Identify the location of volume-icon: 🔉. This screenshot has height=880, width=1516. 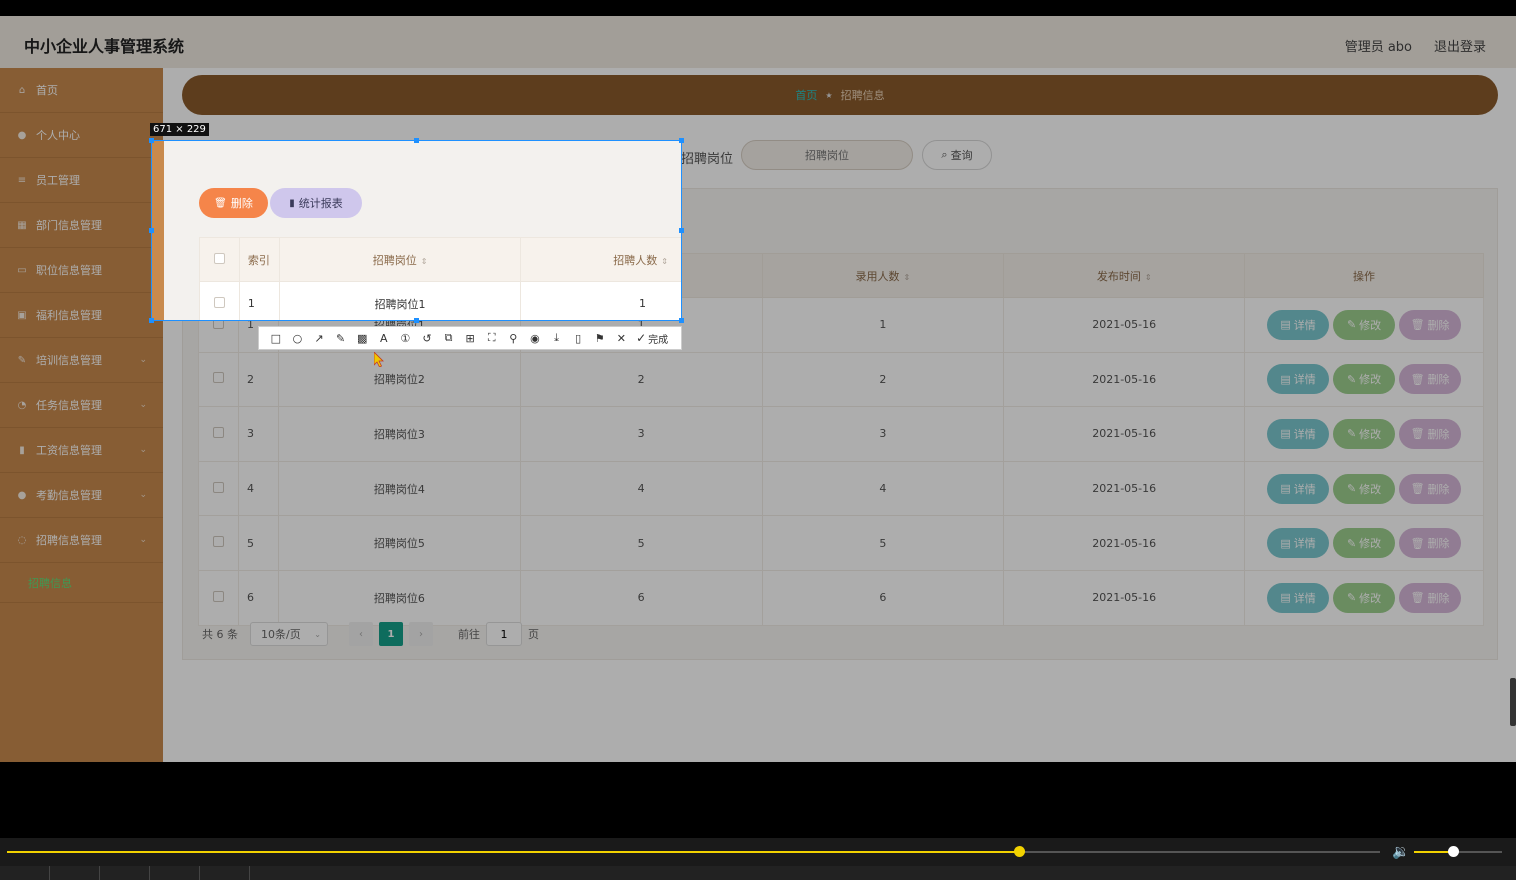
(1400, 852).